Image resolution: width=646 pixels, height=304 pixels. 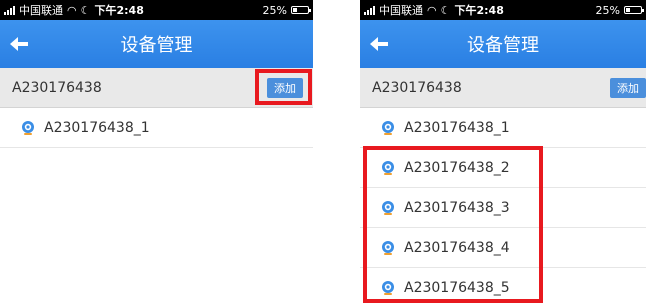 I want to click on device-list-item: A230176438_3, so click(x=503, y=208).